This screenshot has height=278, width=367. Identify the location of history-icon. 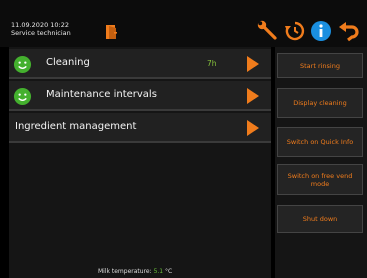
(295, 31).